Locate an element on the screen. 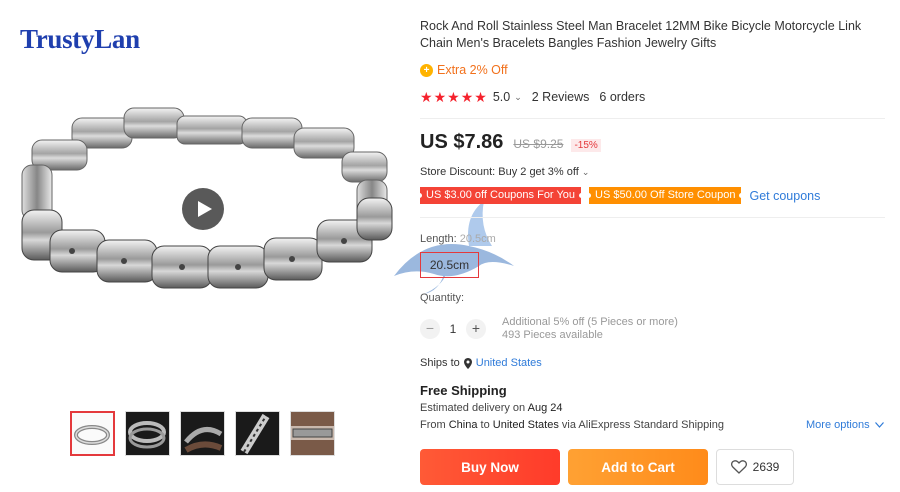 Image resolution: width=900 pixels, height=492 pixels. brand-logo: TrustyLan is located at coordinates (80, 39).